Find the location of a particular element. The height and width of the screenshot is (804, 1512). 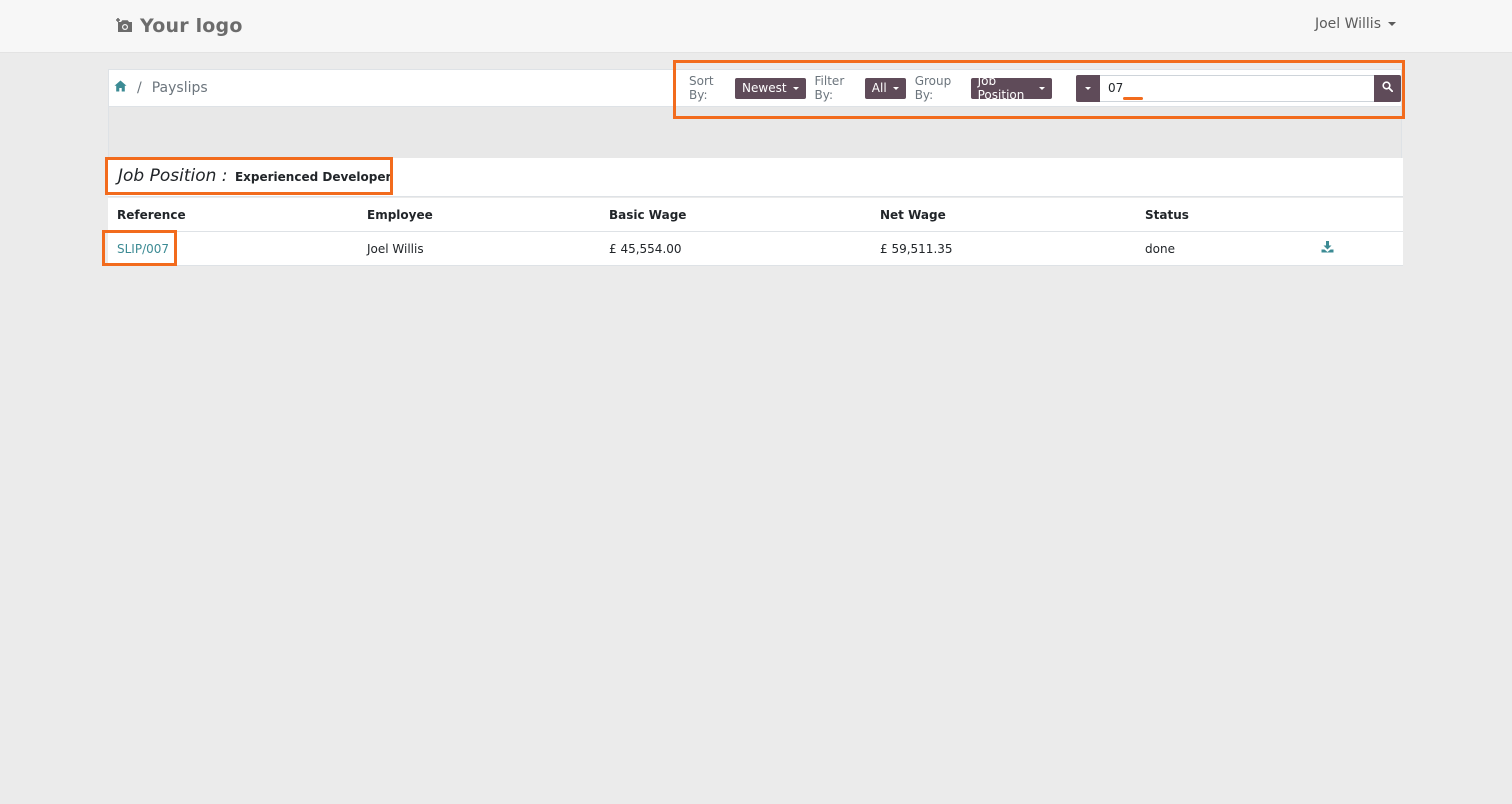

download-icon is located at coordinates (1327, 248).